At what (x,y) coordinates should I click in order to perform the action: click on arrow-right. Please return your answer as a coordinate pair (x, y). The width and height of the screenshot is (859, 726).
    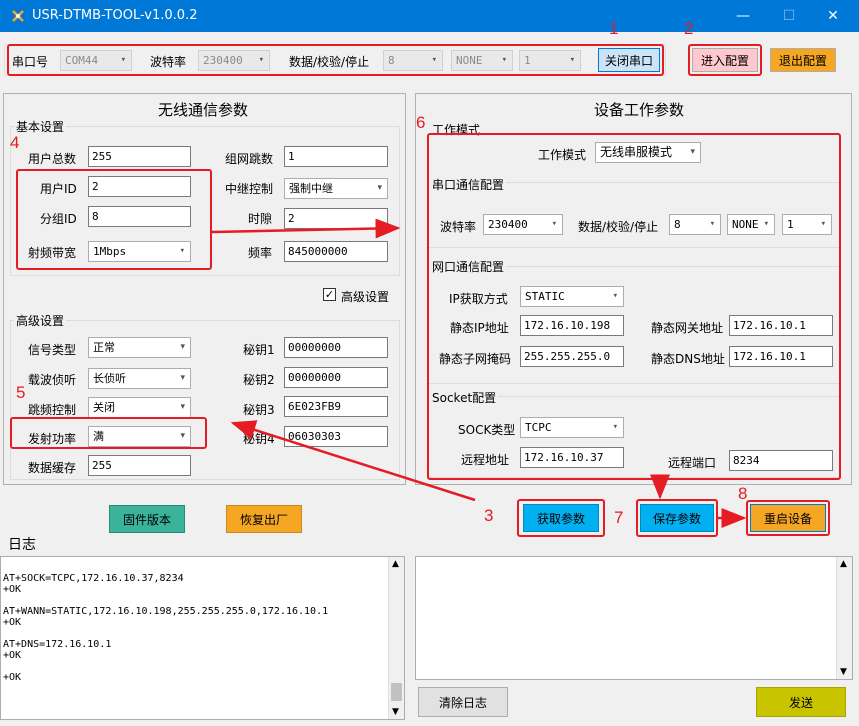
    Looking at the image, I should click on (306, 228).